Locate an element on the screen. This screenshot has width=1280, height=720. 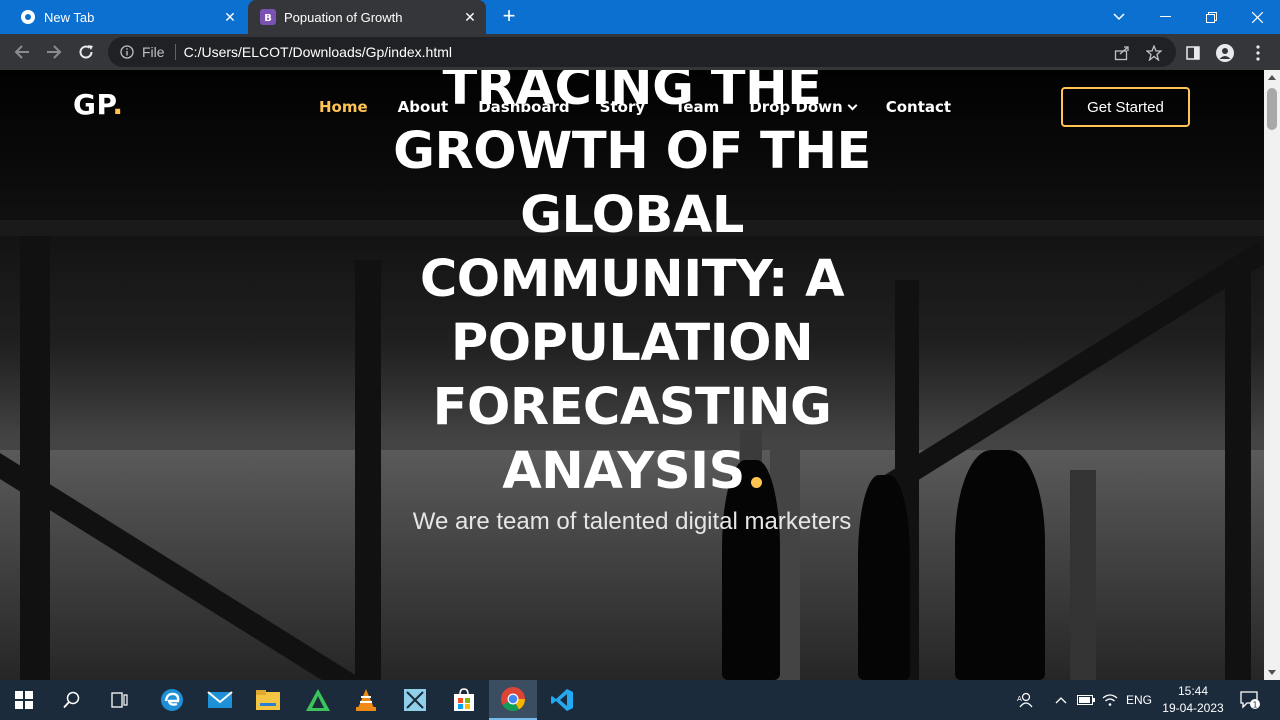
svg-text: B is located at coordinates (268, 18).